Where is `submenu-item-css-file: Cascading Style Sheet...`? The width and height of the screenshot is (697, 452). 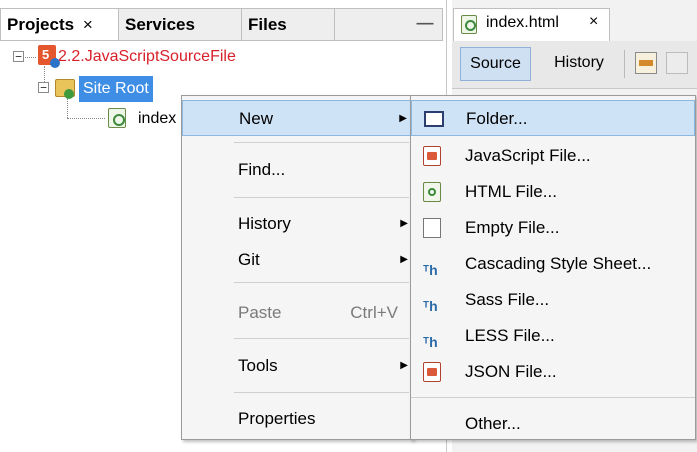 submenu-item-css-file: Cascading Style Sheet... is located at coordinates (553, 267).